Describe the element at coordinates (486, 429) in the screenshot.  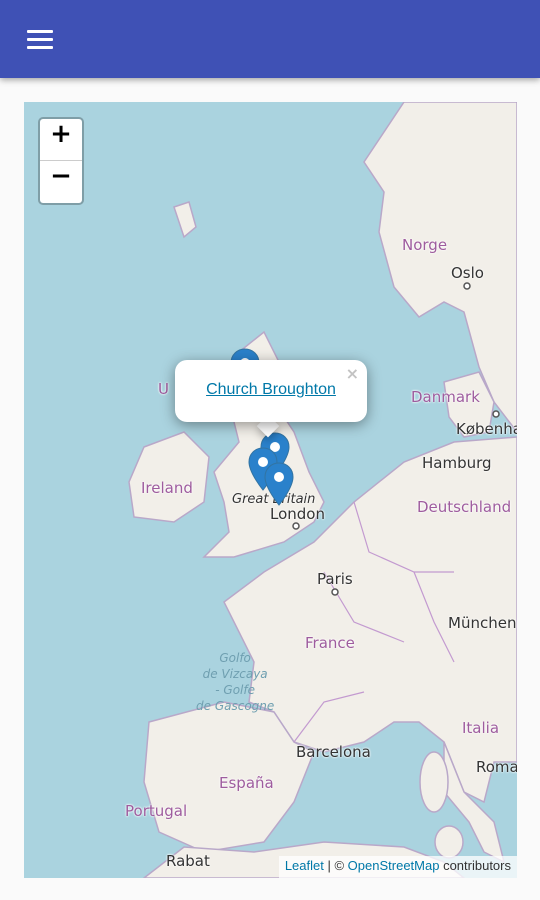
I see `label-kobenhavn: København` at that location.